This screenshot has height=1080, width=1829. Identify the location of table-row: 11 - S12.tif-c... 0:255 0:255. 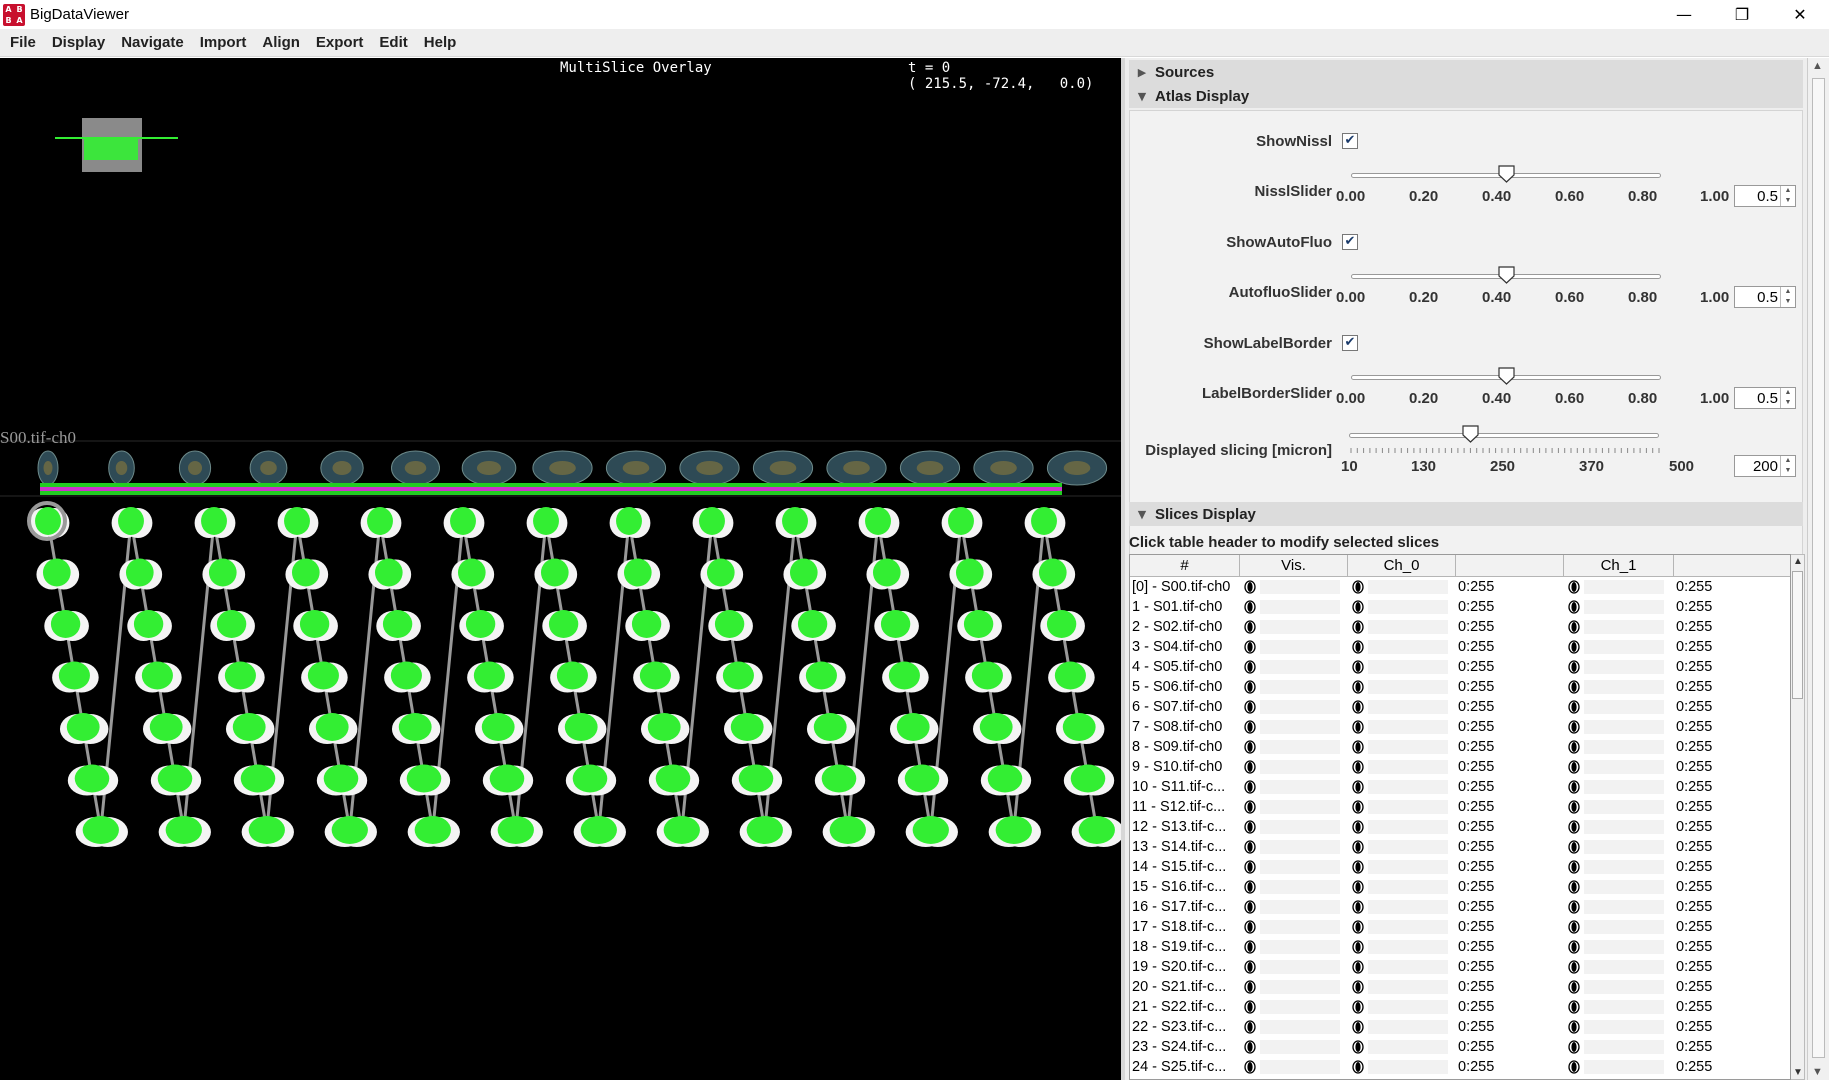
(1460, 807).